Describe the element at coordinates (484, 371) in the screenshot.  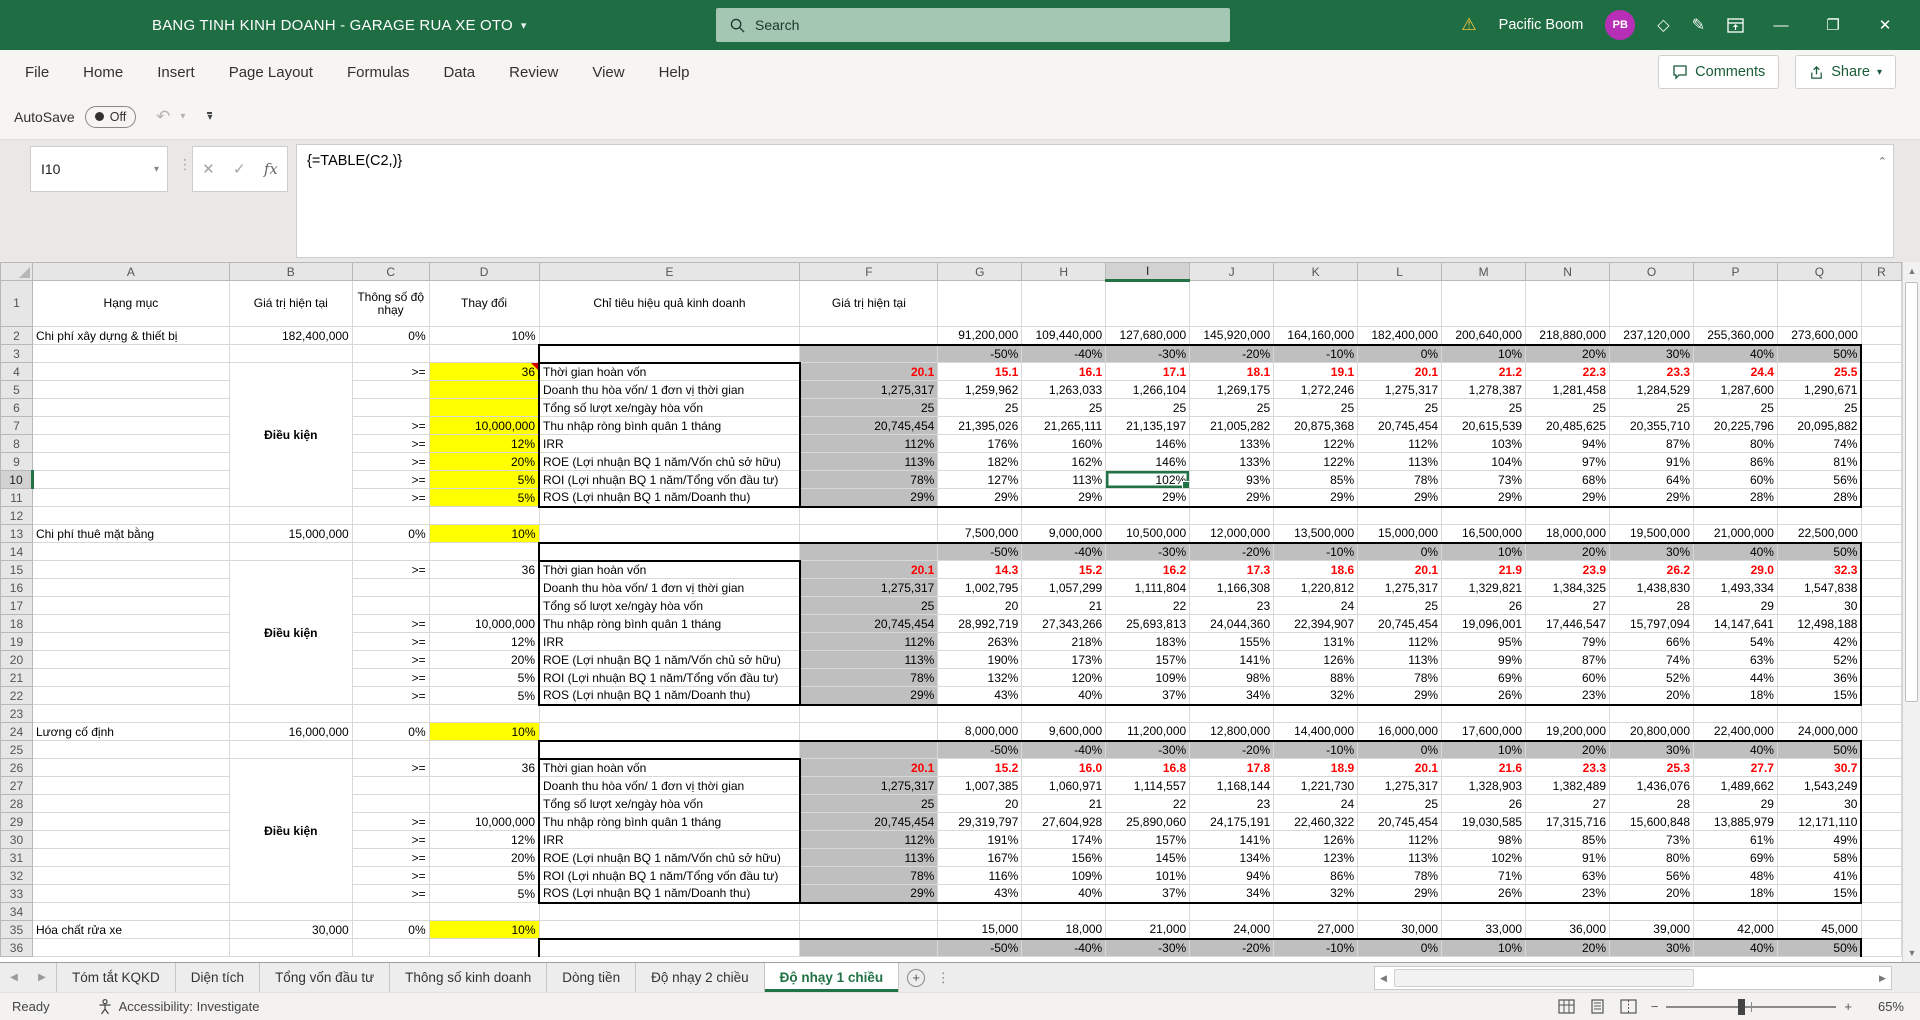
I see `cell-D4: 36` at that location.